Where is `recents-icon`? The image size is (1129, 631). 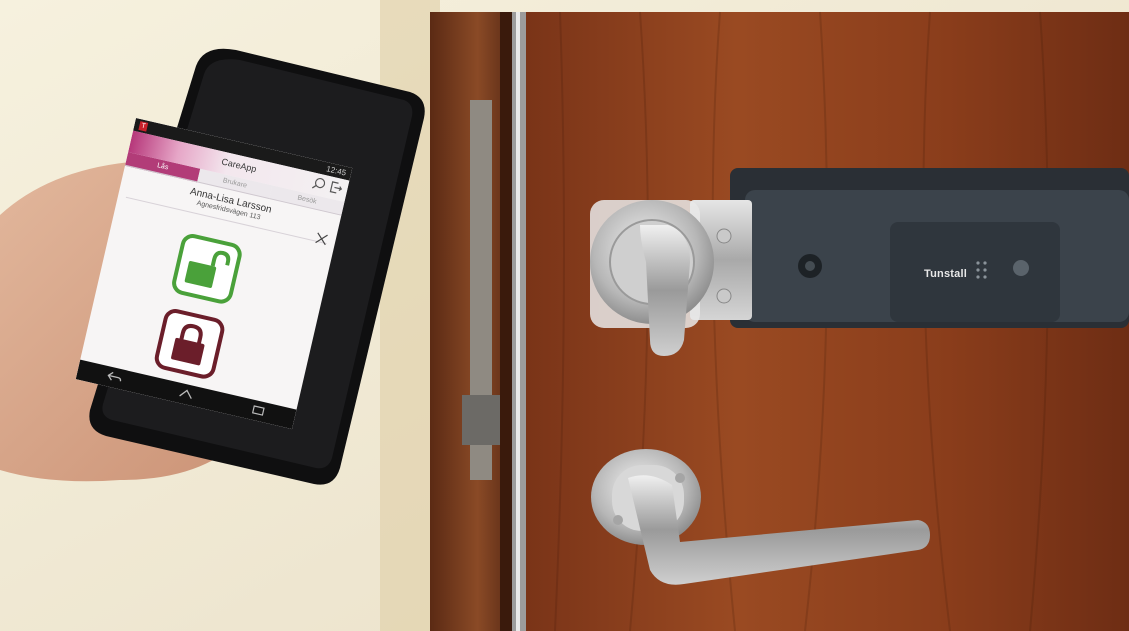
recents-icon is located at coordinates (258, 410).